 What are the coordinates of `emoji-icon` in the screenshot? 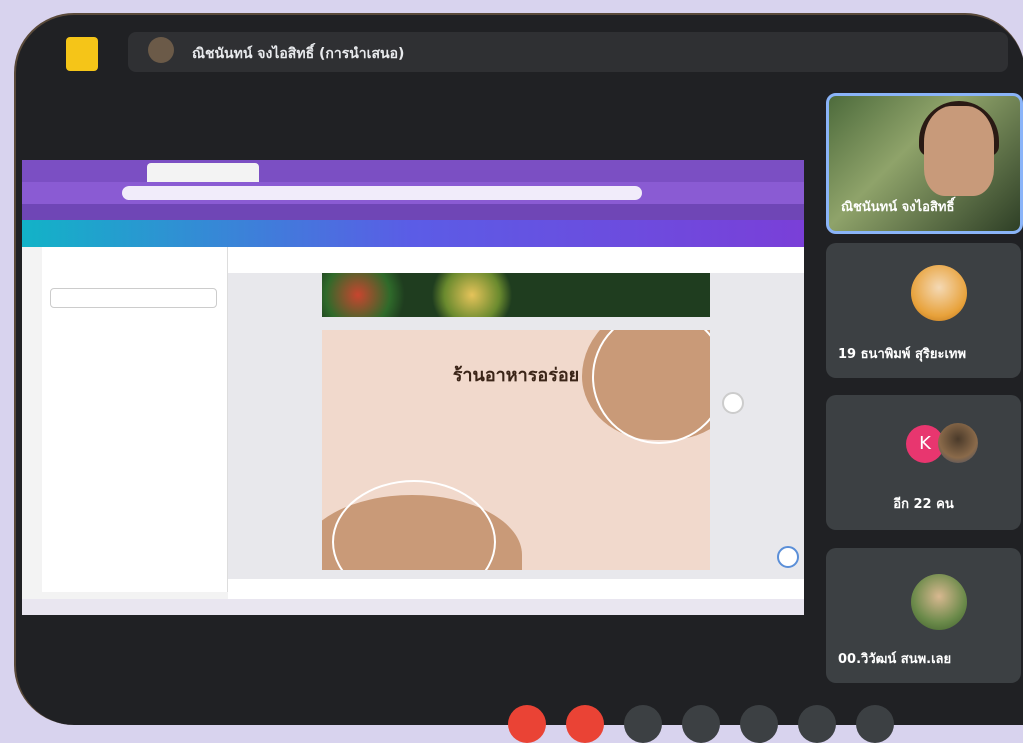 It's located at (701, 724).